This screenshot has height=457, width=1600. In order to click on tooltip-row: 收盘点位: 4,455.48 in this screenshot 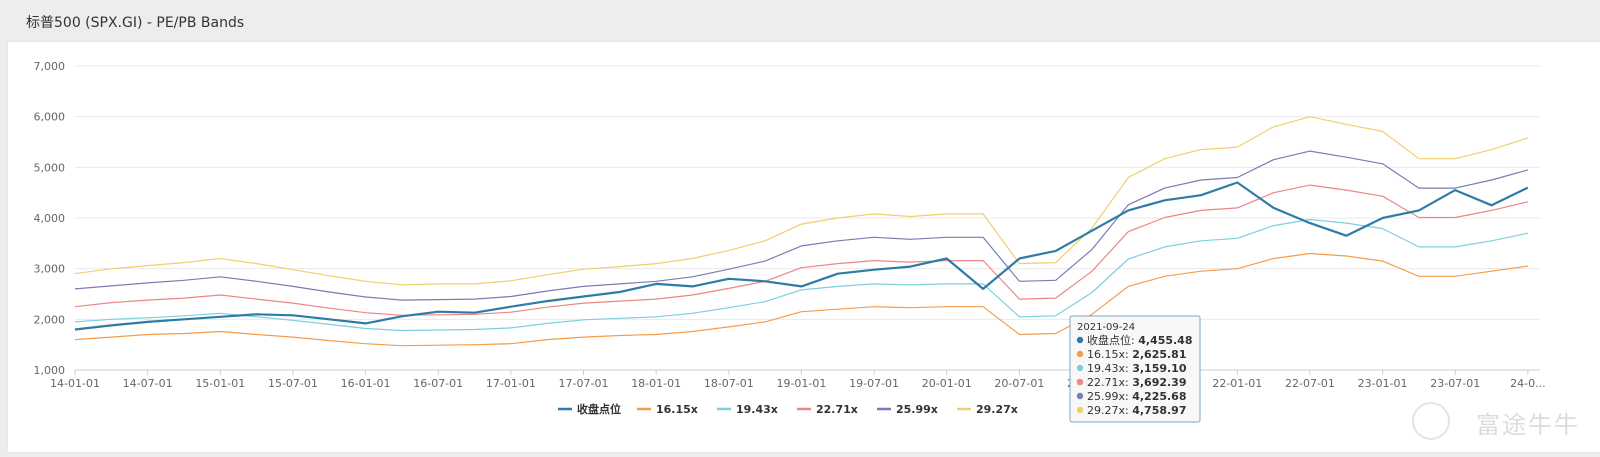, I will do `click(1139, 340)`.